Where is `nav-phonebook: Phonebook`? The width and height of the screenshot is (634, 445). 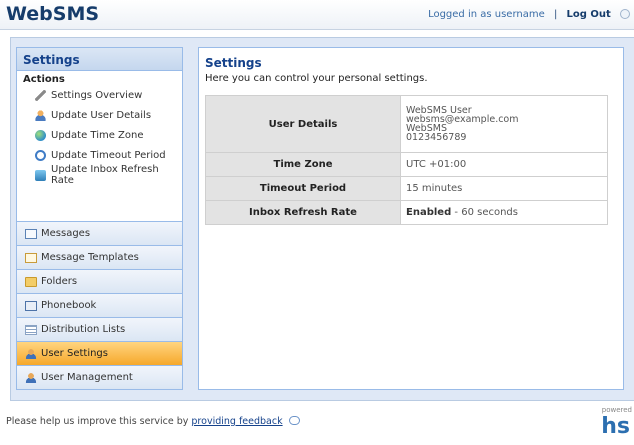 nav-phonebook: Phonebook is located at coordinates (99, 305).